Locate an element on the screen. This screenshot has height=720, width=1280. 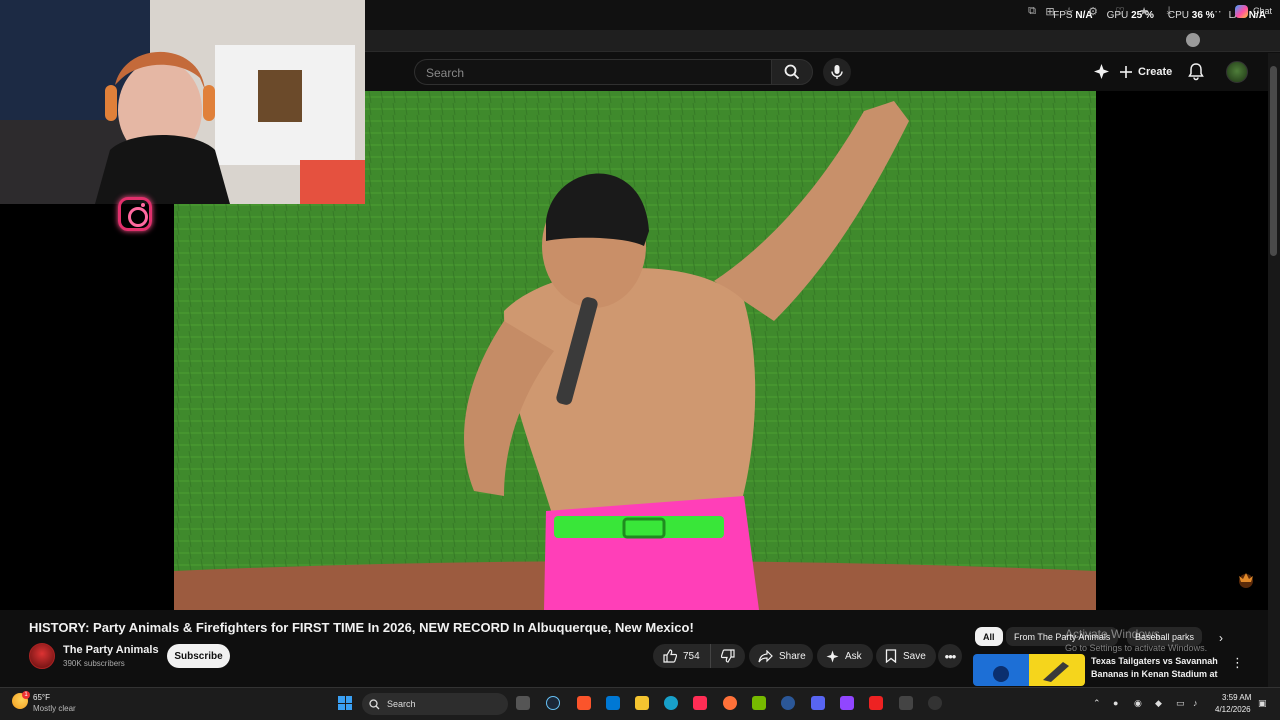
app-icon is located at coordinates (788, 703).